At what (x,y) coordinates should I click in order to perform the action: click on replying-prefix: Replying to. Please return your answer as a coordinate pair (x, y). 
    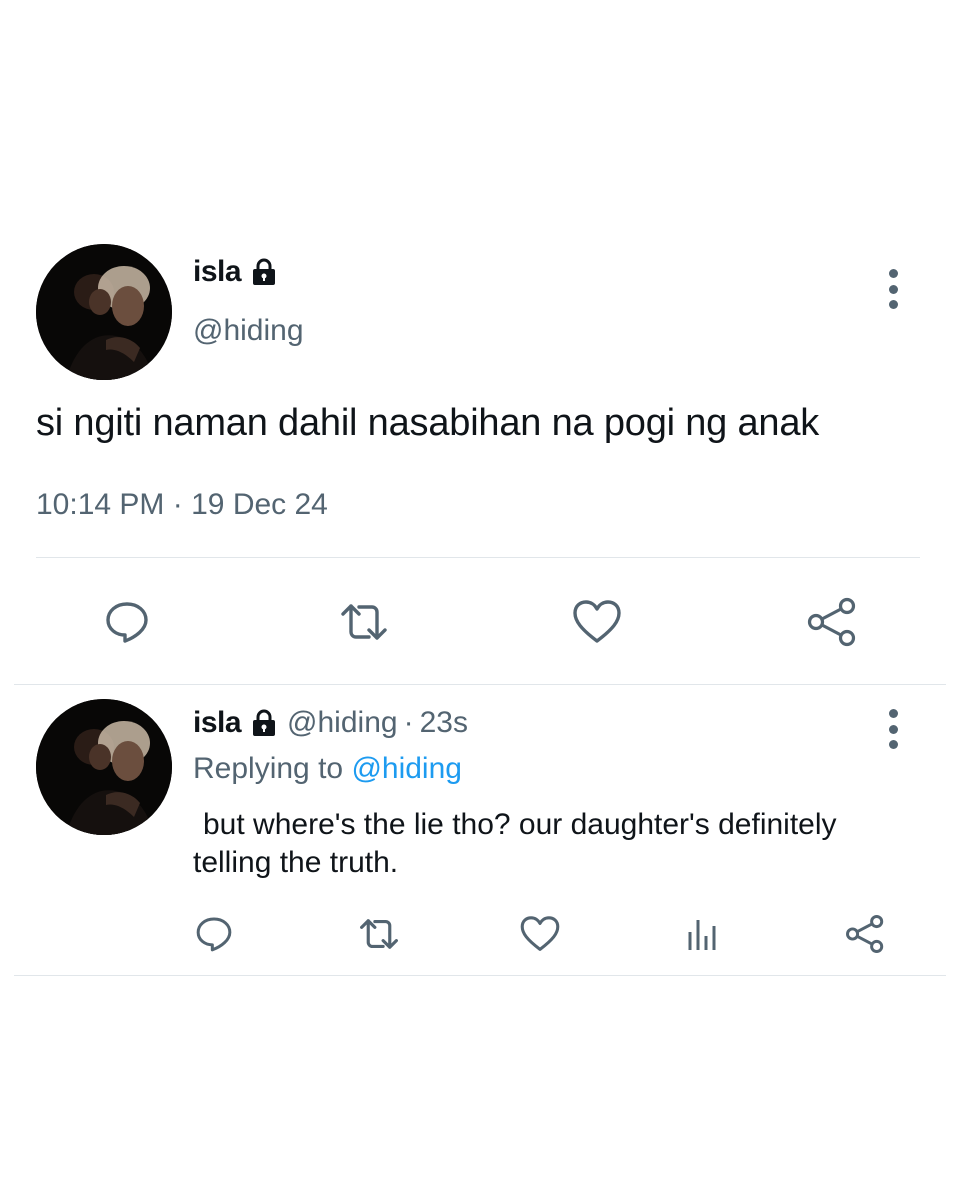
    Looking at the image, I should click on (268, 768).